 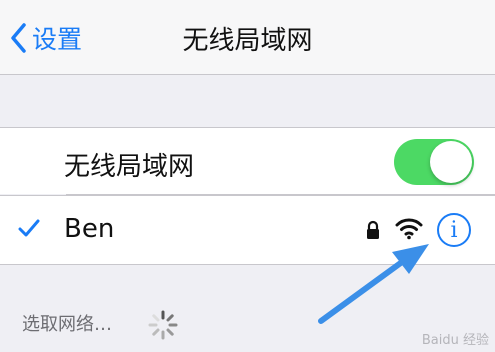 What do you see at coordinates (409, 229) in the screenshot?
I see `wifi-signal-icon` at bounding box center [409, 229].